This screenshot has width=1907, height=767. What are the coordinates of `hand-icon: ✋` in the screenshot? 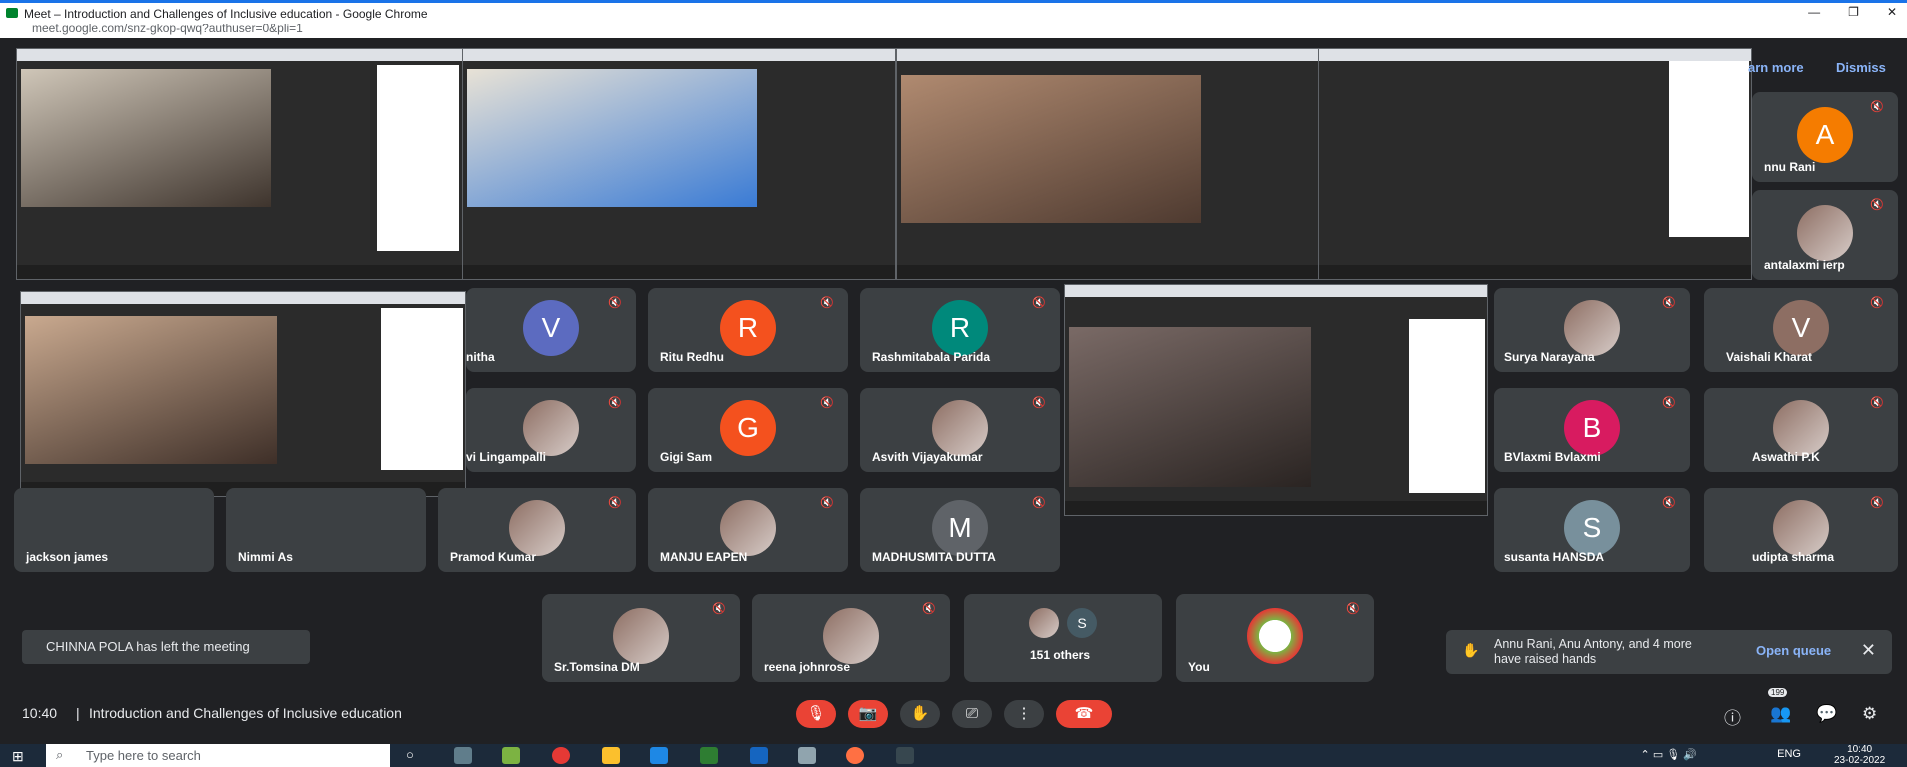 It's located at (920, 713).